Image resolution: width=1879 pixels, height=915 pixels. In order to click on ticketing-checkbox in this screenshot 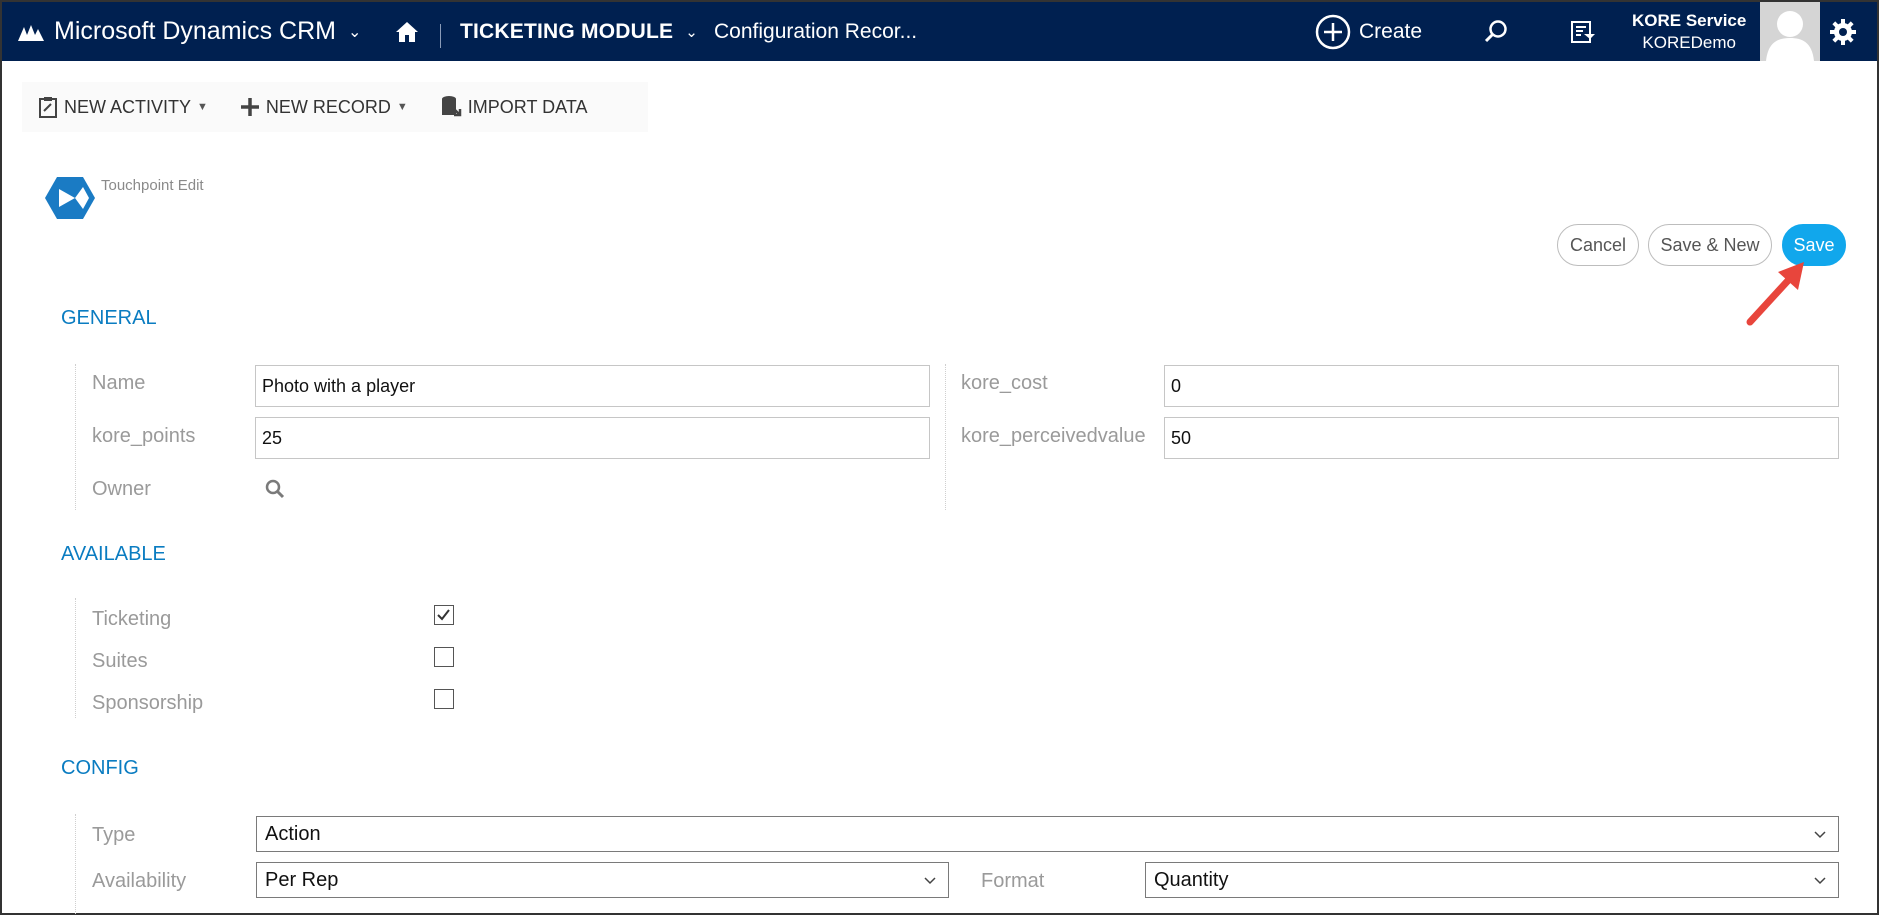, I will do `click(444, 615)`.